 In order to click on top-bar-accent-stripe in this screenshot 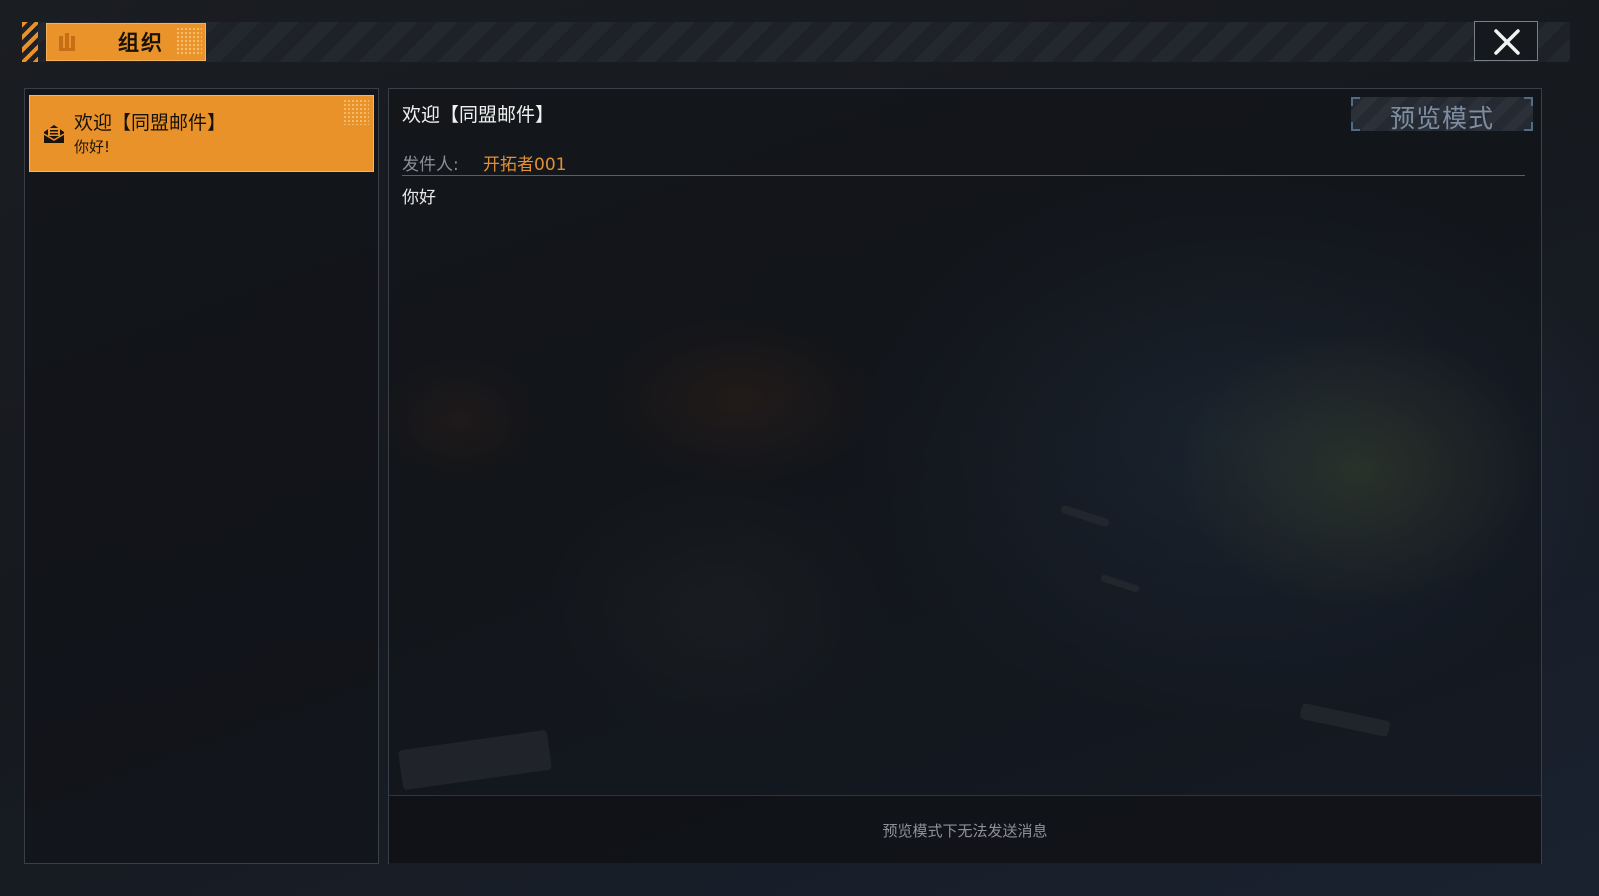, I will do `click(30, 42)`.